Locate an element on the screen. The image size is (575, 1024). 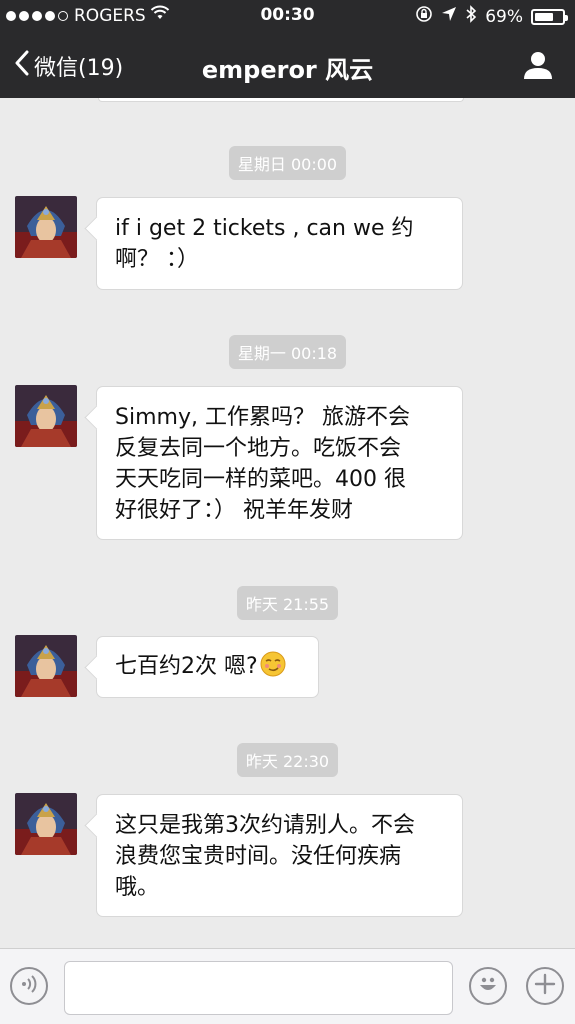
timestamp: 星期日 00:00 is located at coordinates (287, 163).